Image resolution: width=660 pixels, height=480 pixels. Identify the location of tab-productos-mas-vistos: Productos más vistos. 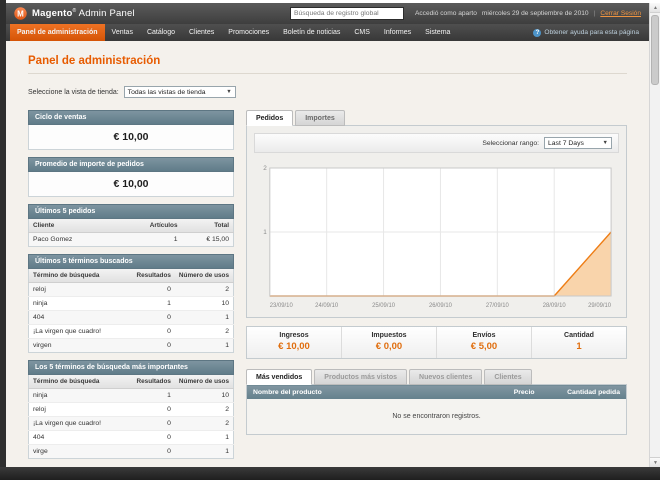
(361, 377).